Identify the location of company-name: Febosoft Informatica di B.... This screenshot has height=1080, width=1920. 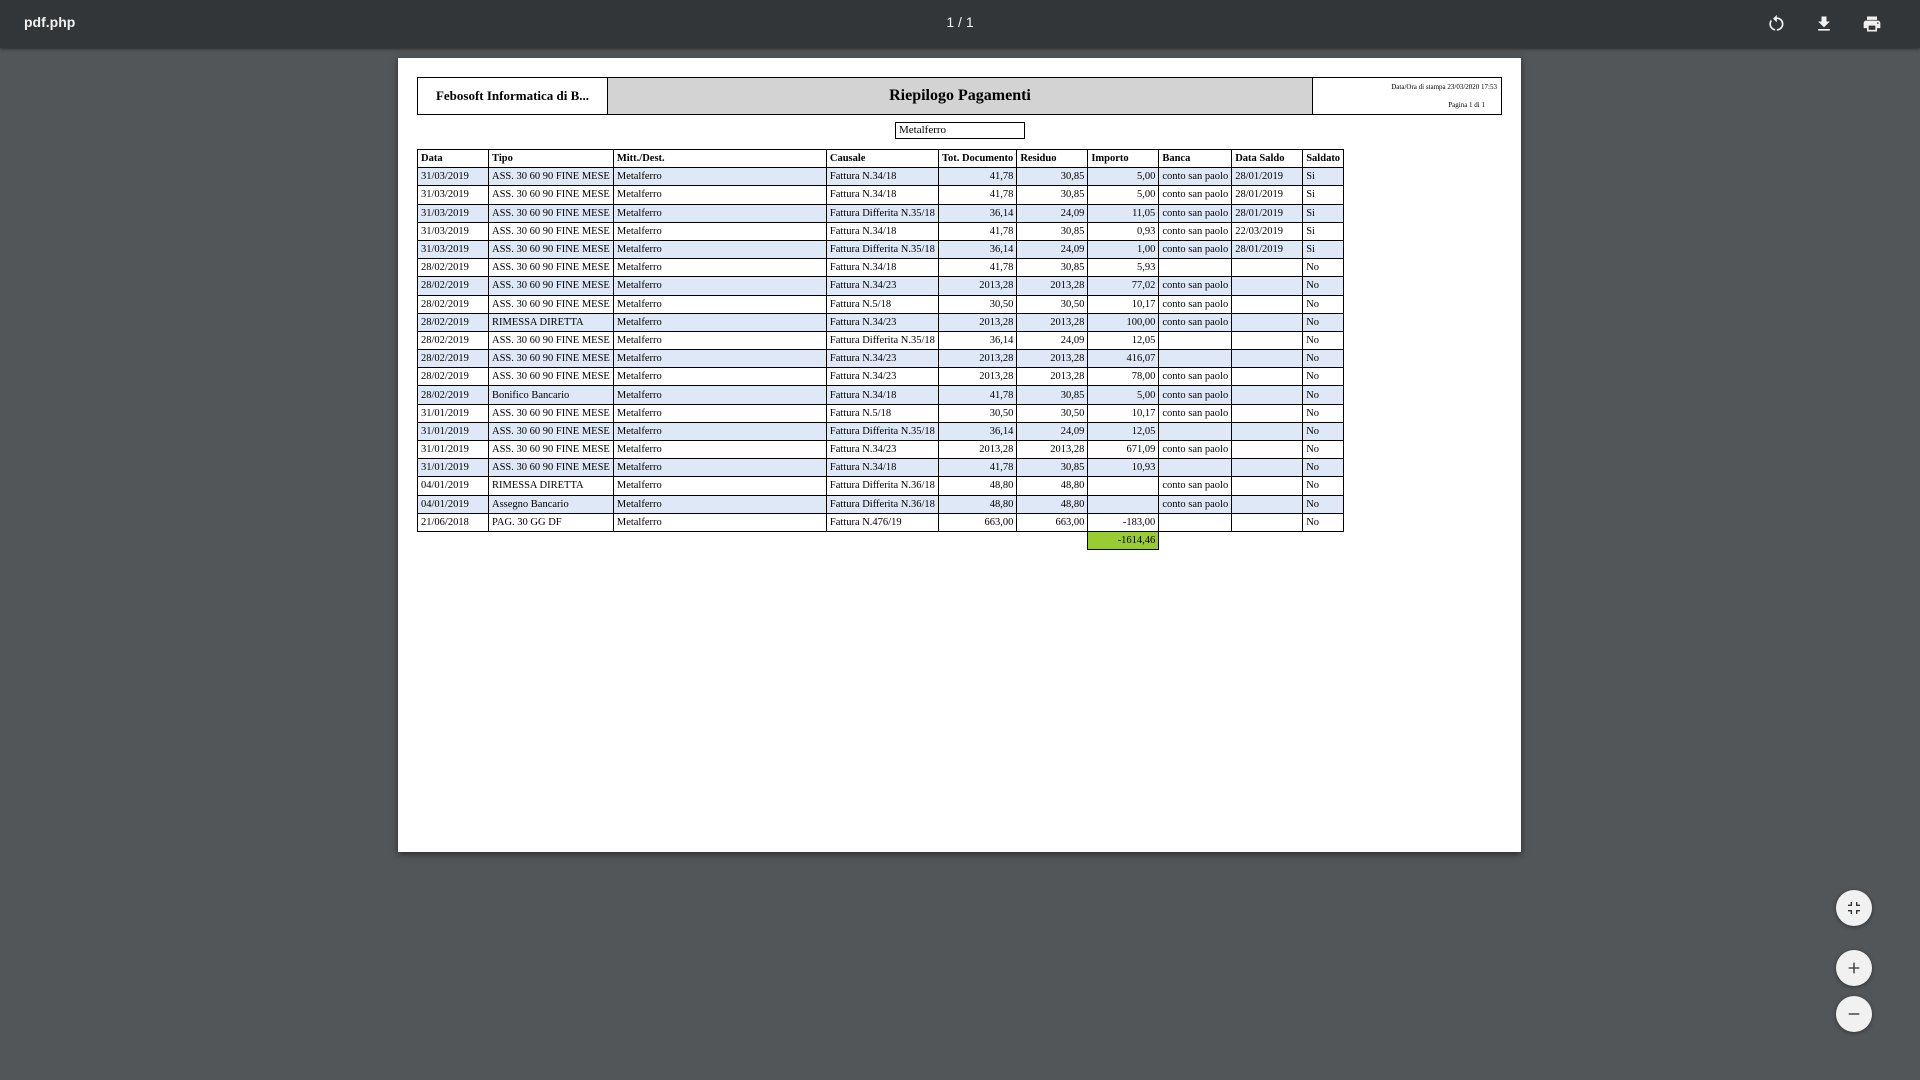
(513, 96).